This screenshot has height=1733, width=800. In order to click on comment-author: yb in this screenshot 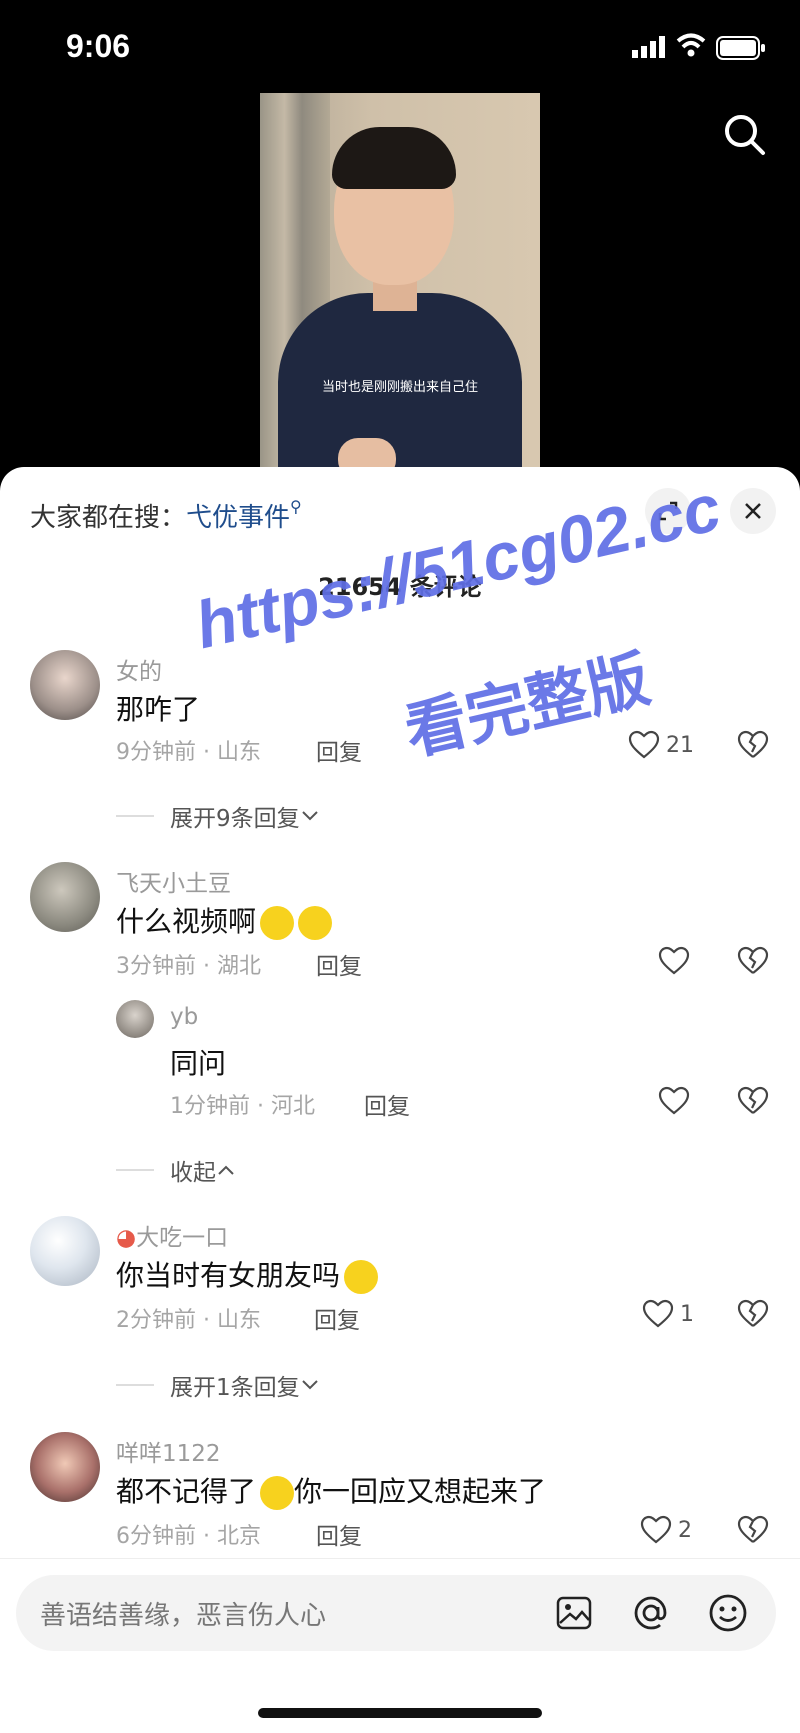, I will do `click(184, 1017)`.